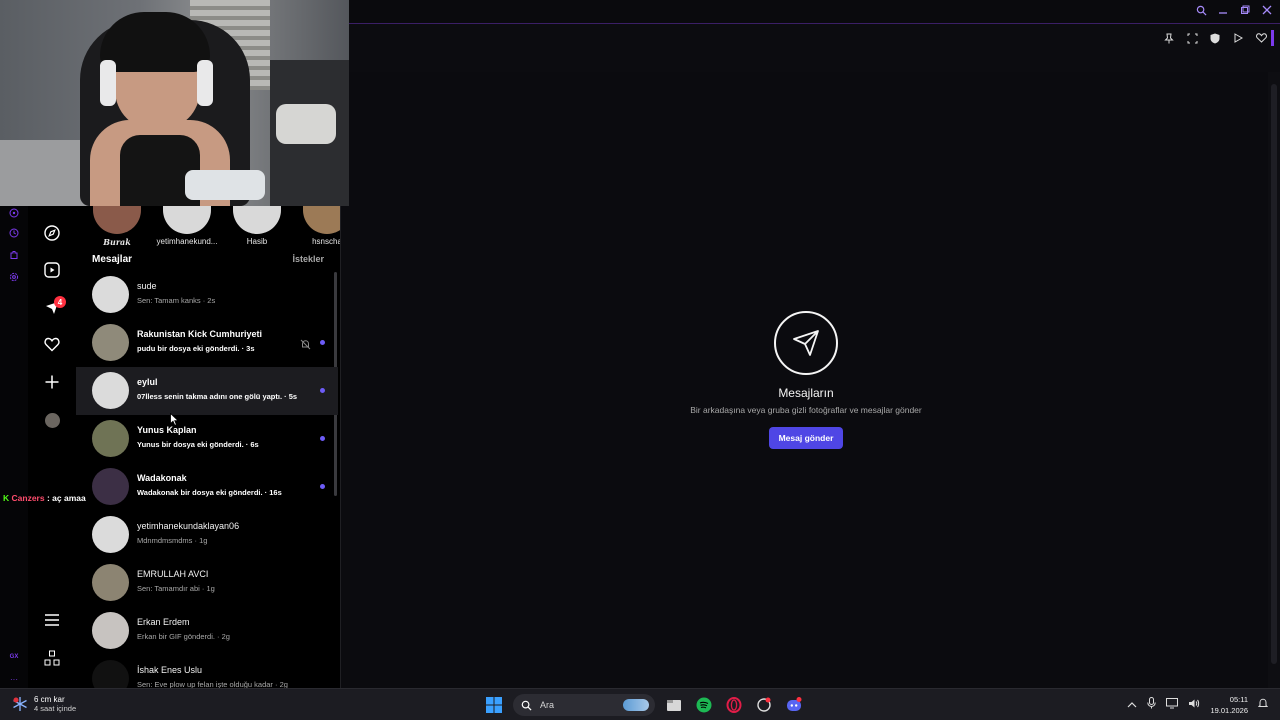 The image size is (1280, 720). Describe the element at coordinates (1263, 705) in the screenshot. I see `notifications-icon` at that location.